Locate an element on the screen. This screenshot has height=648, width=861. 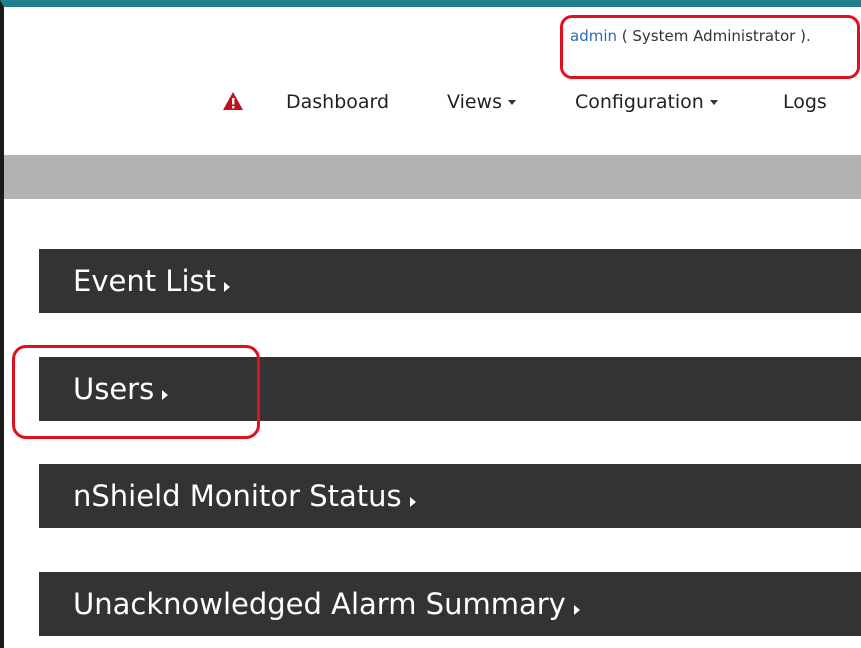
panel-title: nShield Monitor Status is located at coordinates (237, 496).